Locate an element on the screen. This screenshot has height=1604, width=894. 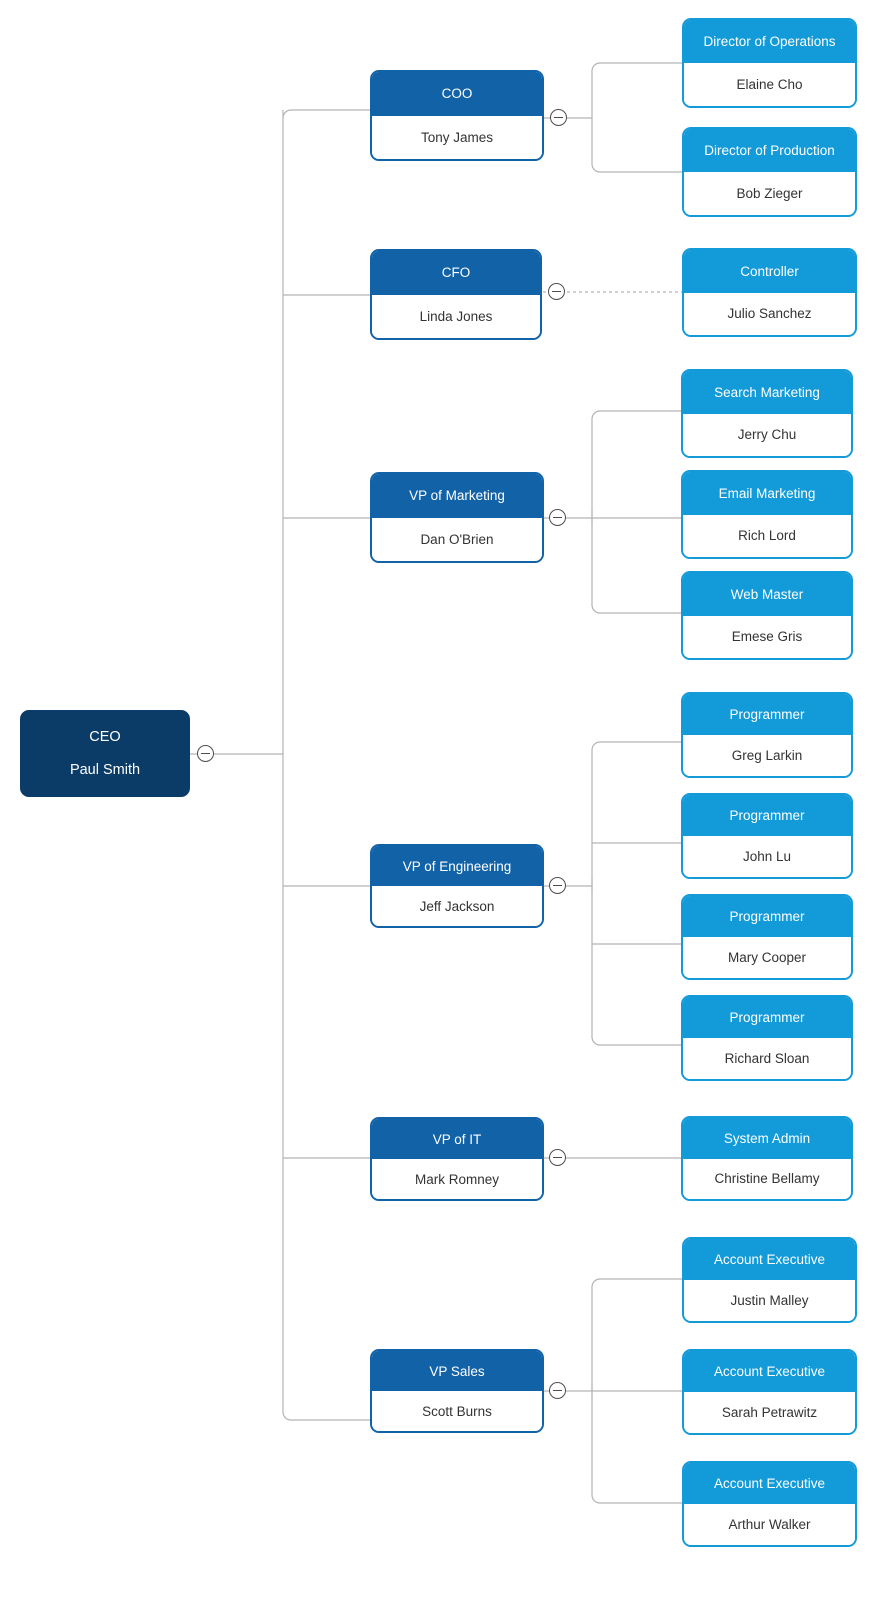
edge-marketing-search is located at coordinates (636, 468).